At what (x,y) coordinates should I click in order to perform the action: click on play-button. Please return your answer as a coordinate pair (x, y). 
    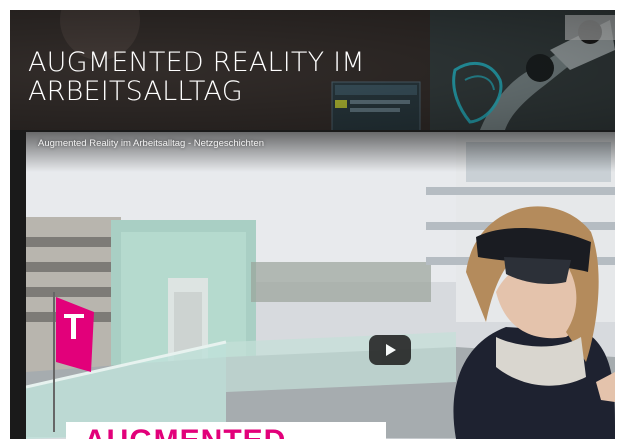
    Looking at the image, I should click on (390, 350).